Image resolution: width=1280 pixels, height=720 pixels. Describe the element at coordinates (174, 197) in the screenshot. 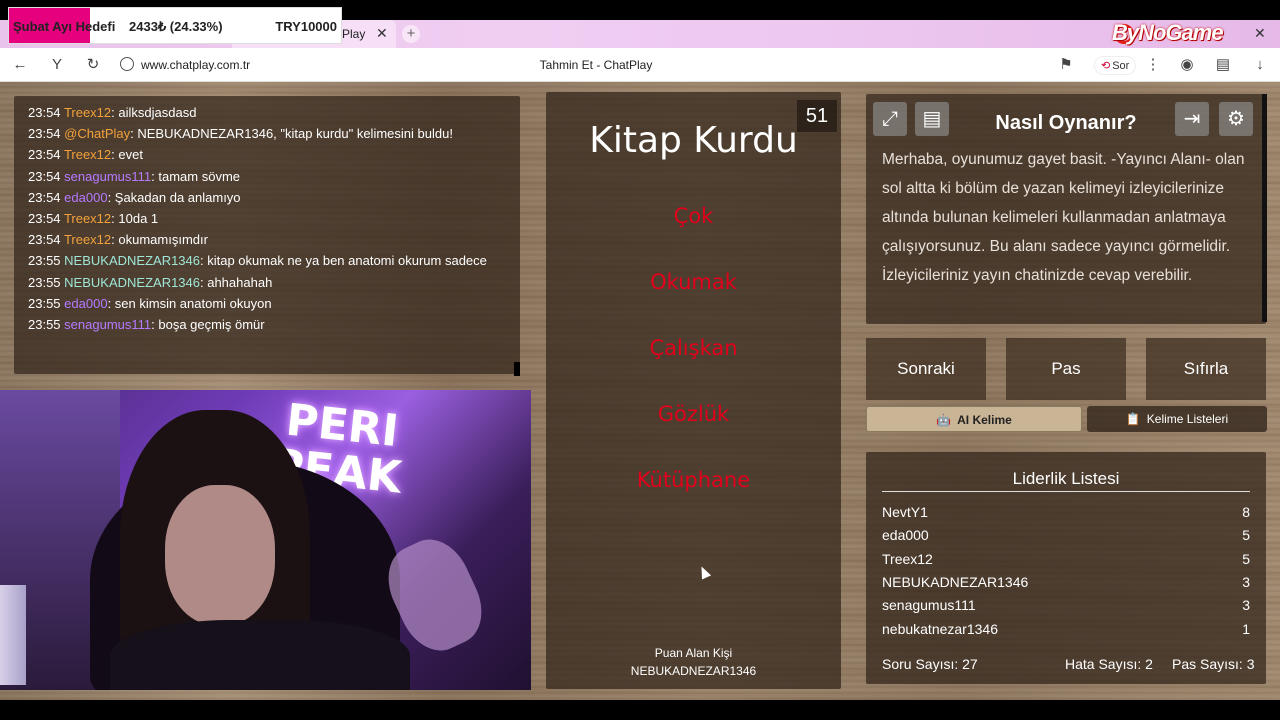

I see `chat-text: : Şakadan da anlamıyo` at that location.